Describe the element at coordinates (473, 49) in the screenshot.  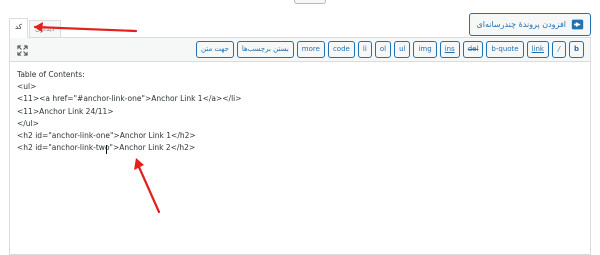
I see `delete-button: del` at that location.